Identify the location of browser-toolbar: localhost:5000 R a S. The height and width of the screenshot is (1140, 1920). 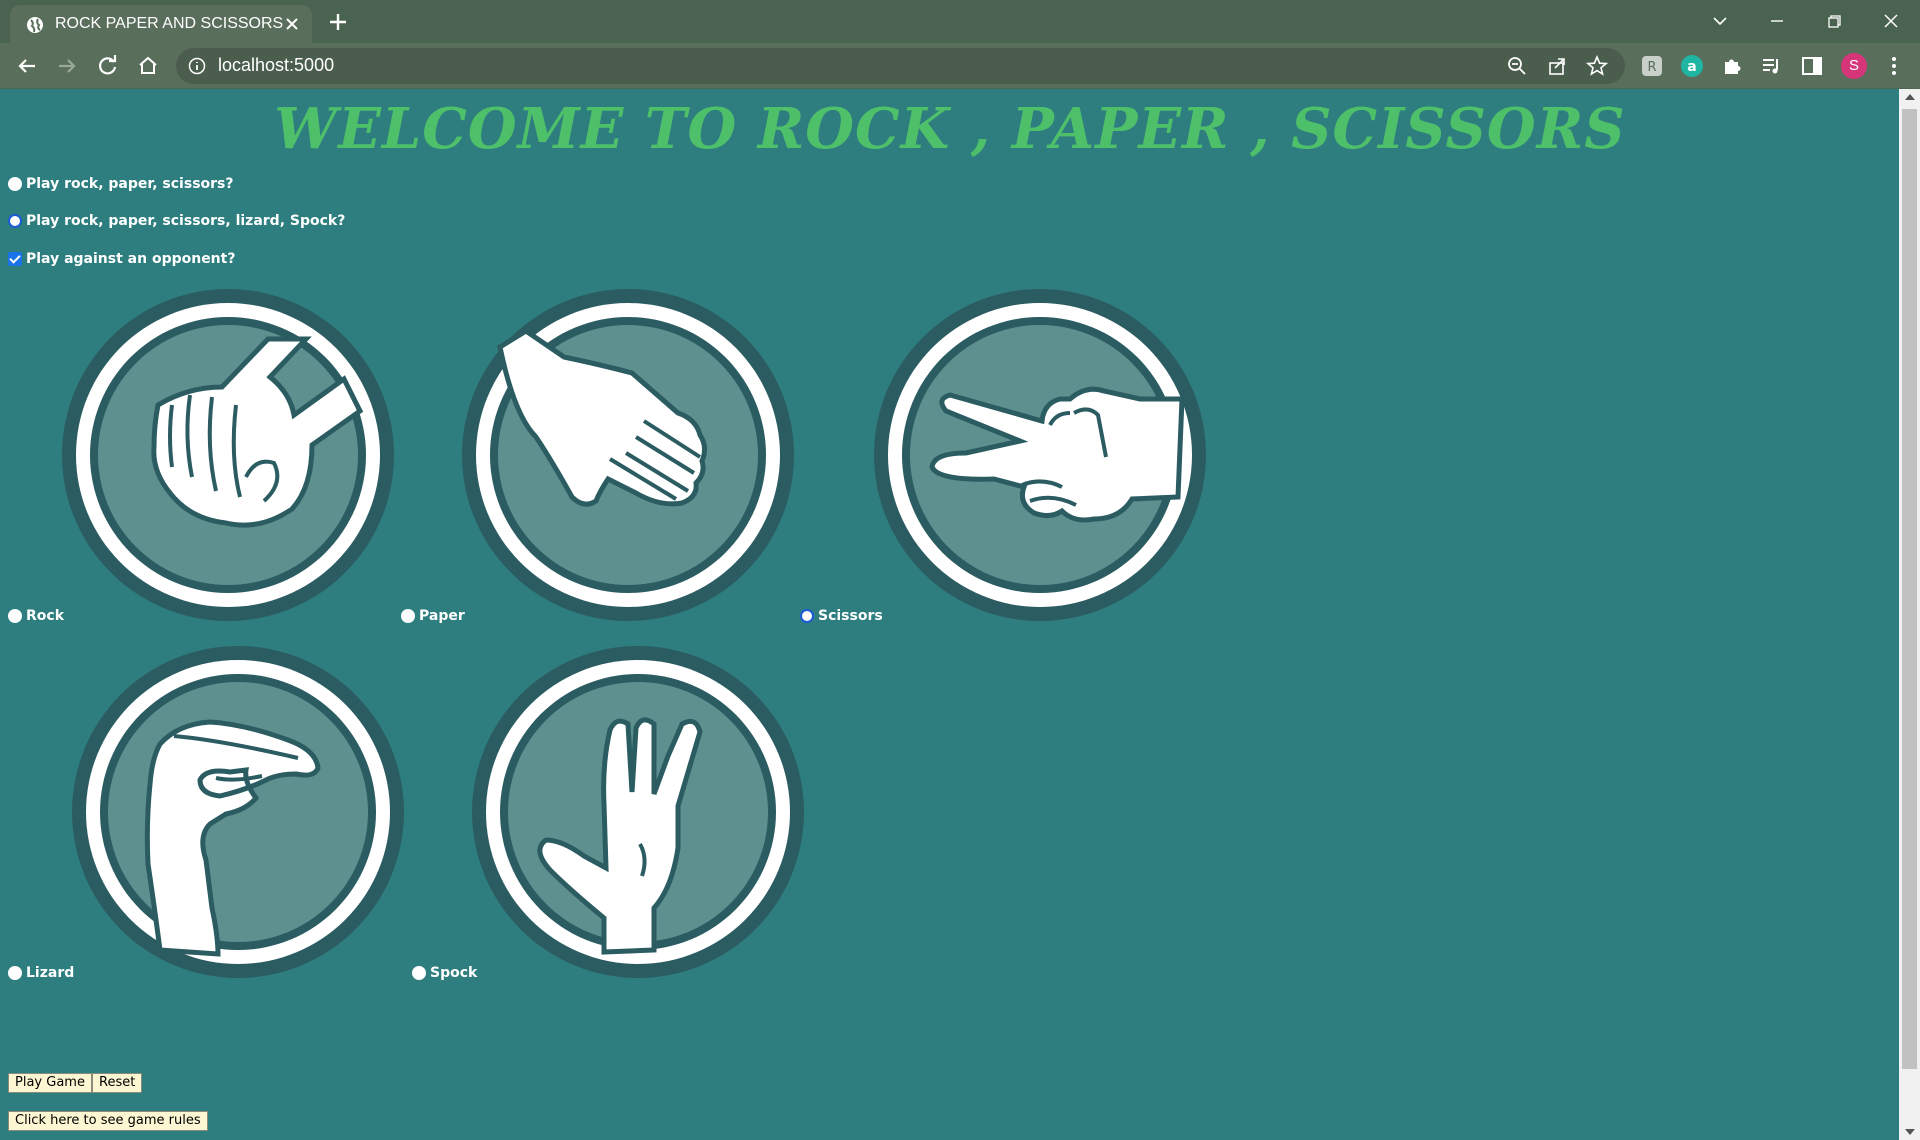
(960, 66).